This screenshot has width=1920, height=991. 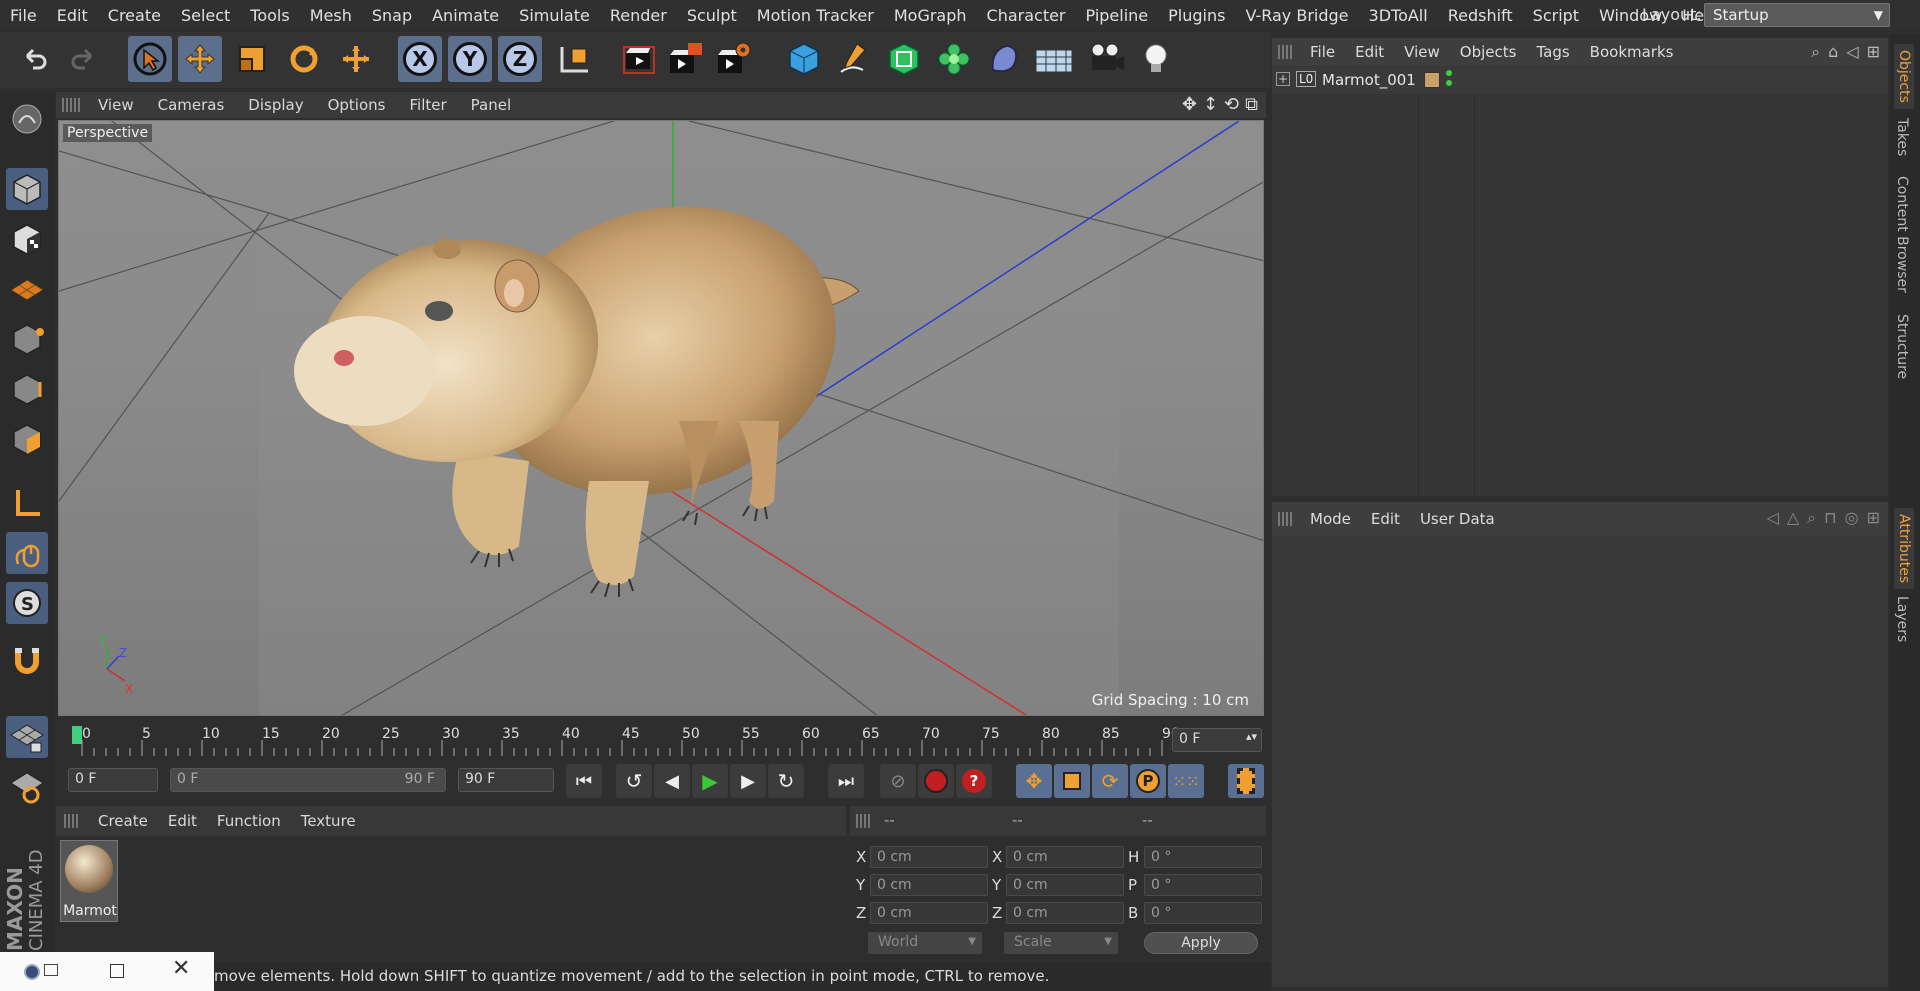 I want to click on x-axis-lock-button: X, so click(x=420, y=59).